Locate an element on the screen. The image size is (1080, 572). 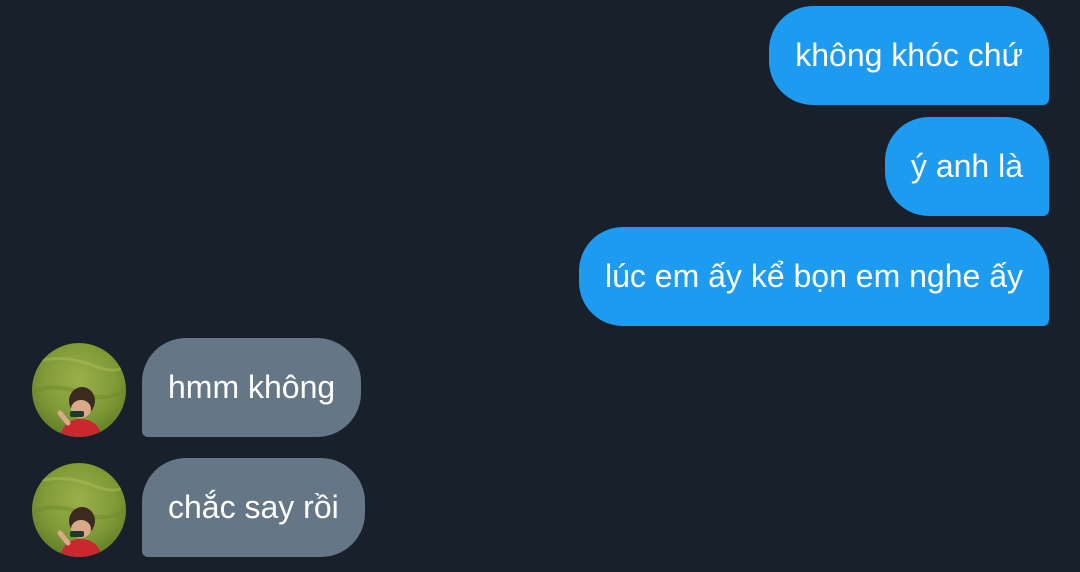
message-text: hmm không is located at coordinates (252, 387).